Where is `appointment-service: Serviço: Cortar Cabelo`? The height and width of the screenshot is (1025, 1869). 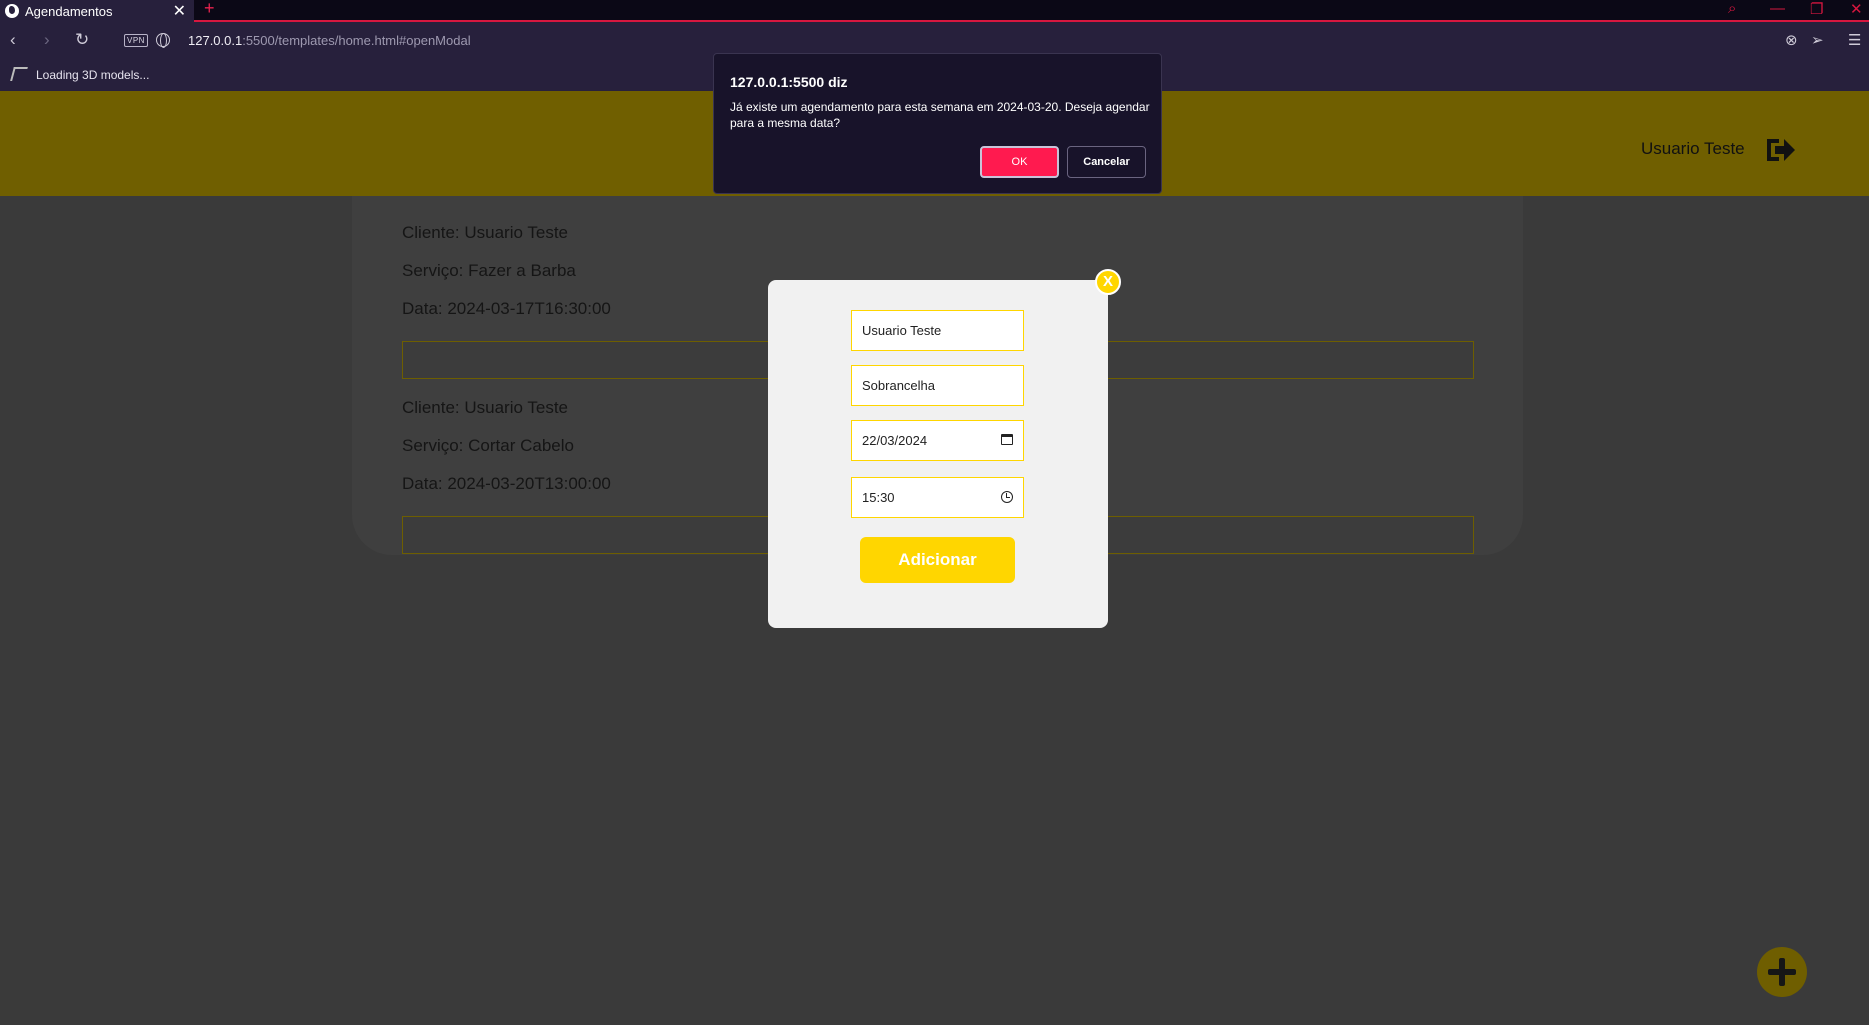
appointment-service: Serviço: Cortar Cabelo is located at coordinates (488, 445).